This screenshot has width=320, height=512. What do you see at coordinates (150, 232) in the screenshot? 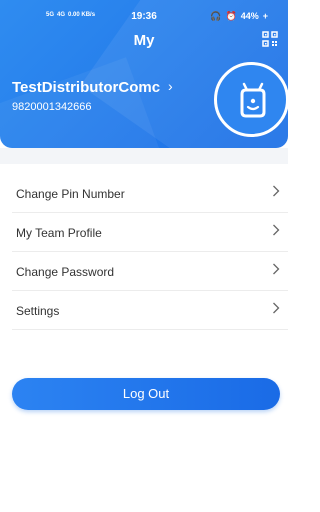
I see `menu-item-team-profile: My Team Profile` at bounding box center [150, 232].